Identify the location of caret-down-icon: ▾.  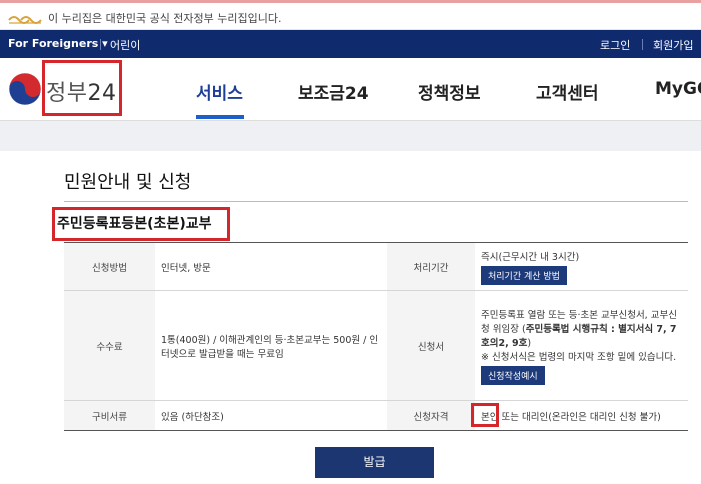
(105, 43).